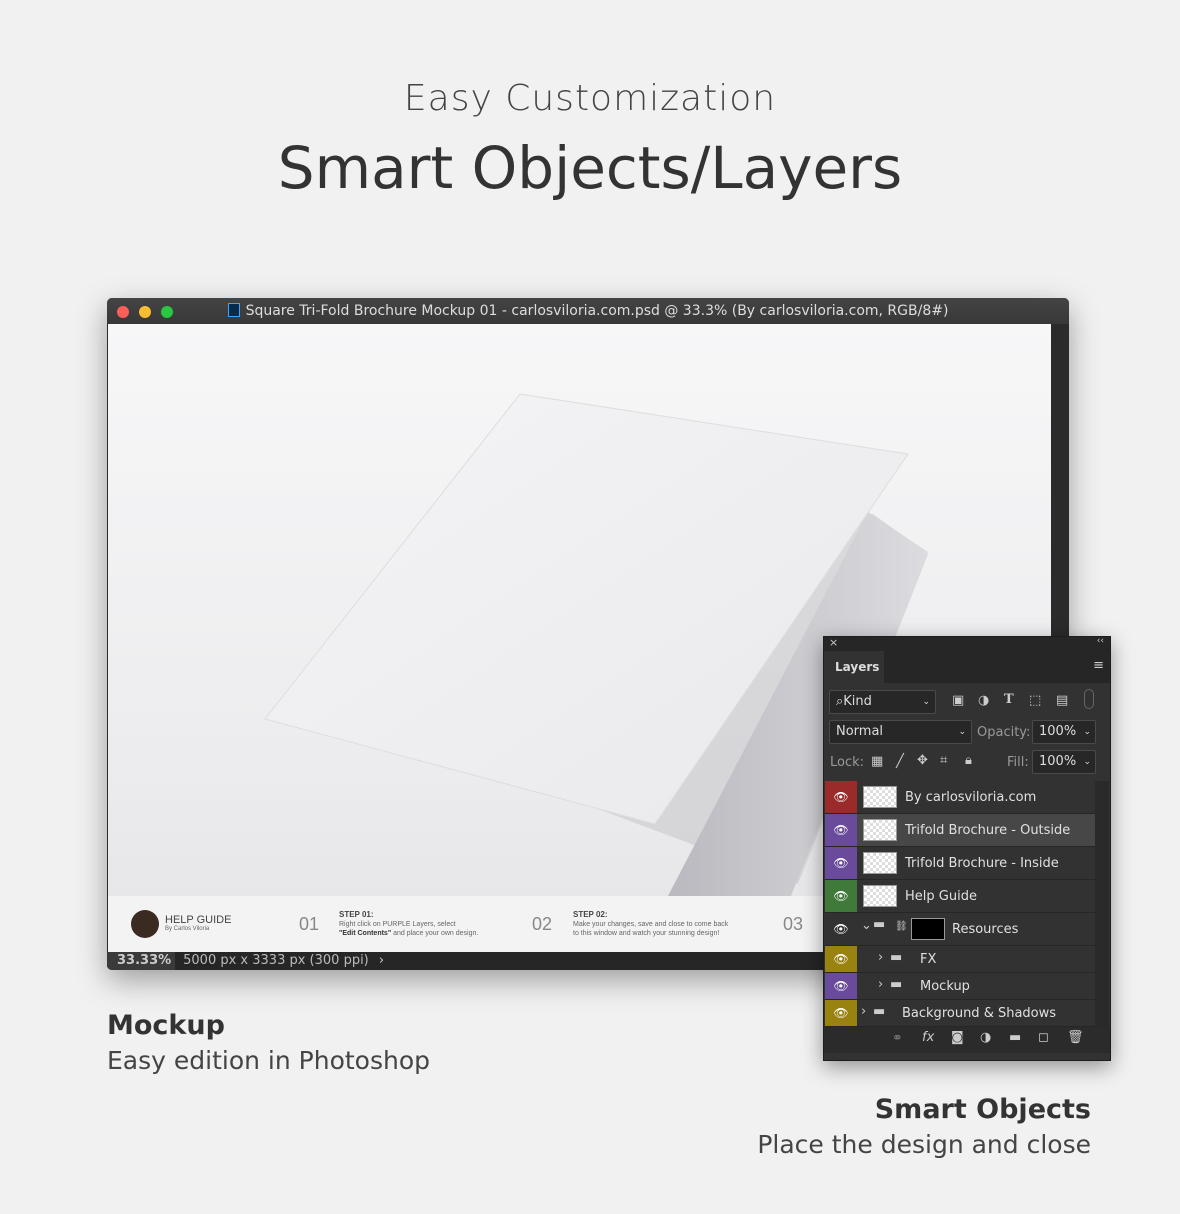 This screenshot has height=1214, width=1180. I want to click on mockup-caption-title: Mockup, so click(166, 1025).